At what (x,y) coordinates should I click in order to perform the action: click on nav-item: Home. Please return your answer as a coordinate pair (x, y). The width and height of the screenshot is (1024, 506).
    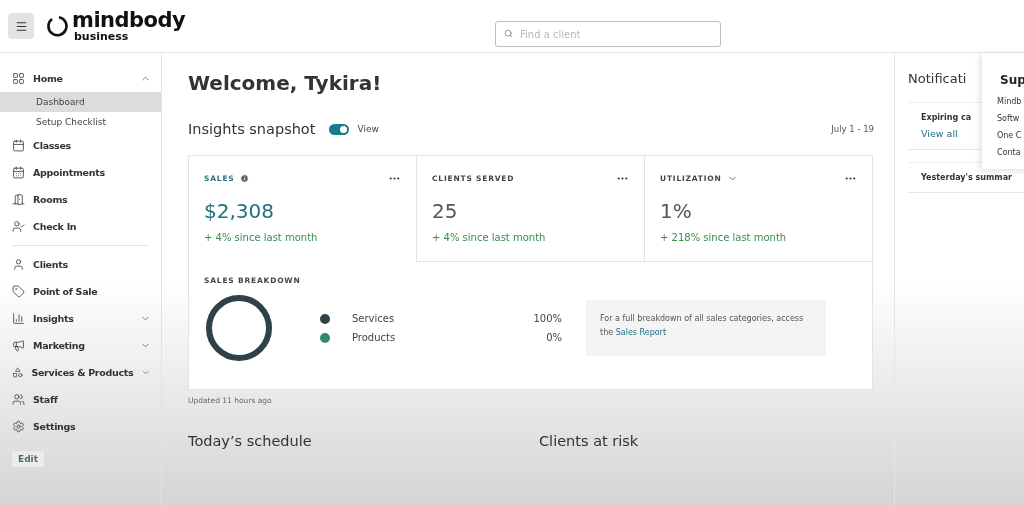
    Looking at the image, I should click on (80, 78).